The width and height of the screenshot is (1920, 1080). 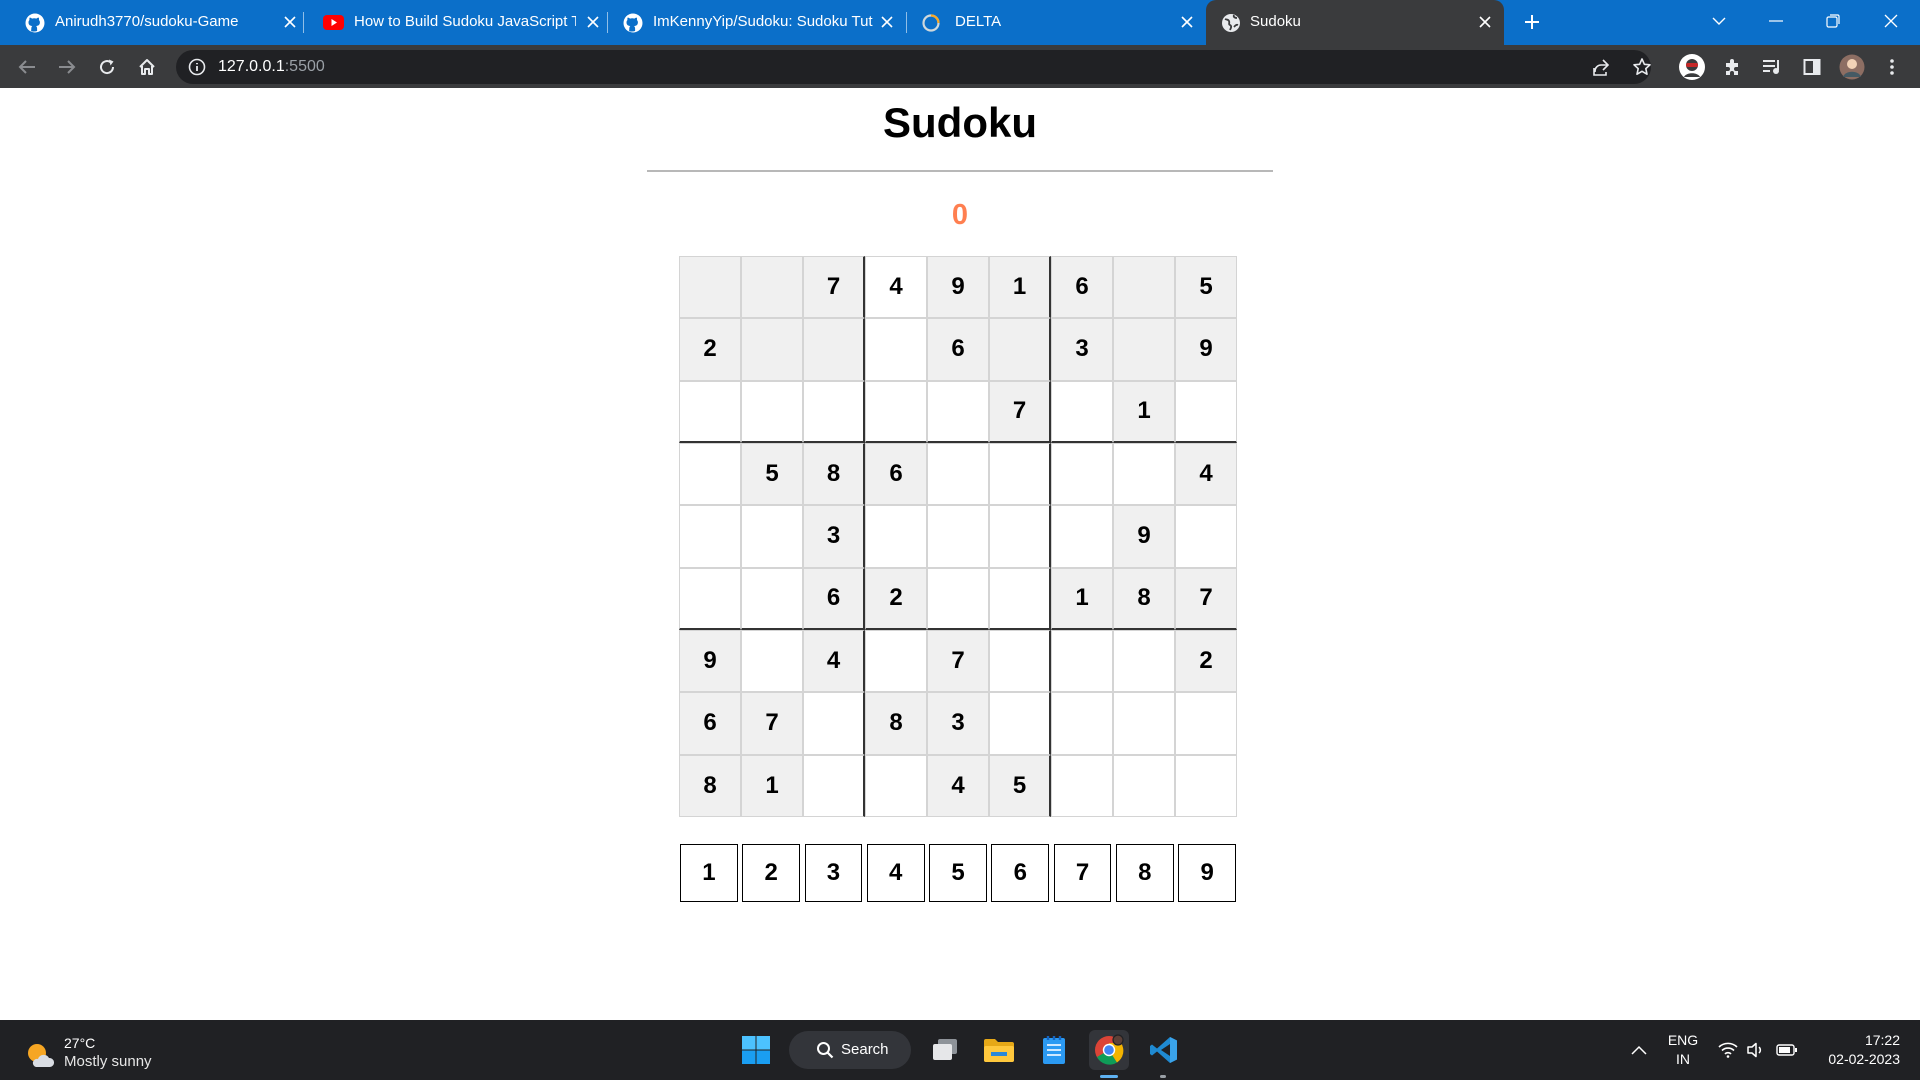 I want to click on media-queue-icon, so click(x=1772, y=67).